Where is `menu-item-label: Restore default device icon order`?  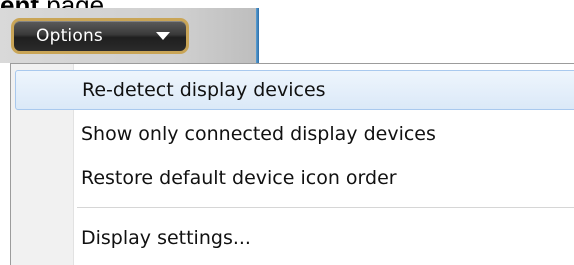
menu-item-label: Restore default device icon order is located at coordinates (239, 178).